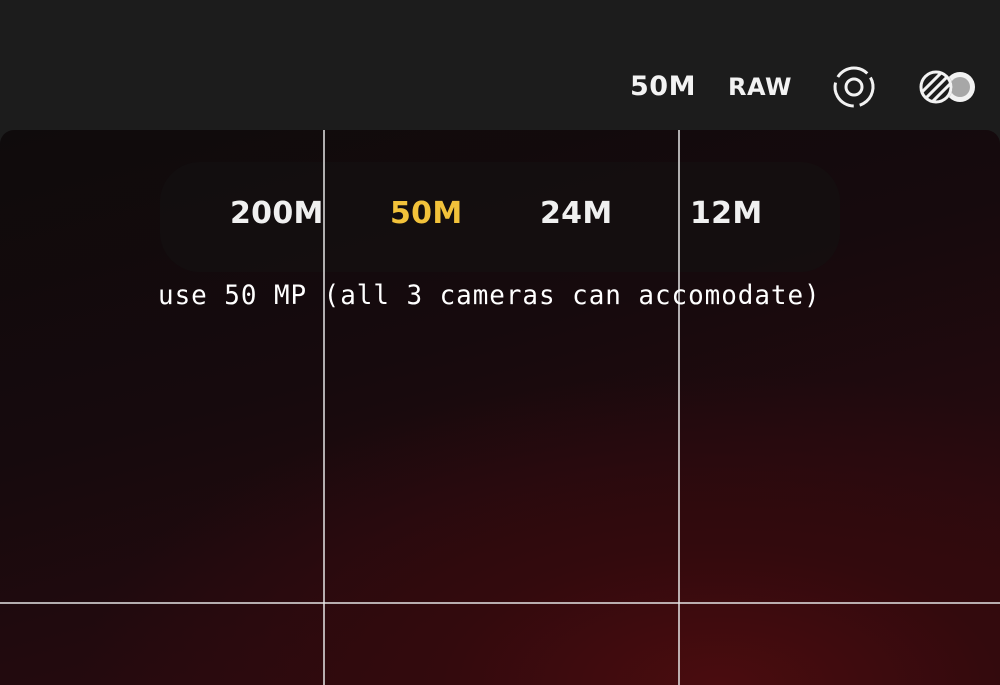  I want to click on resolution-option-24m: 24M, so click(576, 213).